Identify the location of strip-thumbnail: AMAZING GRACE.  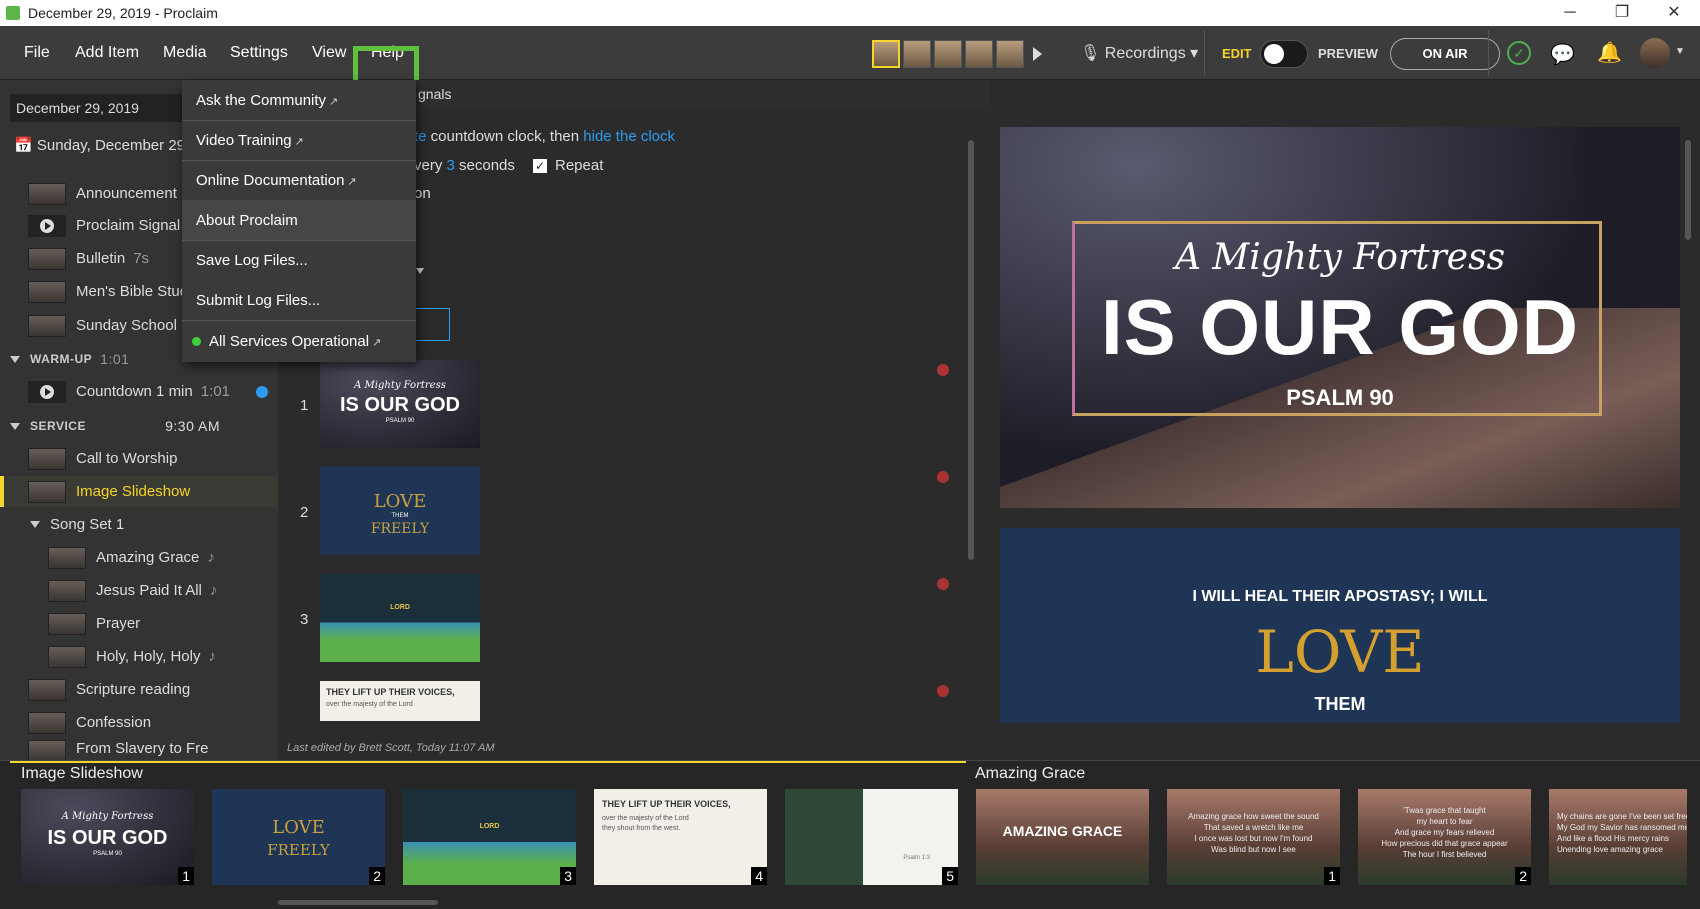
(1062, 837).